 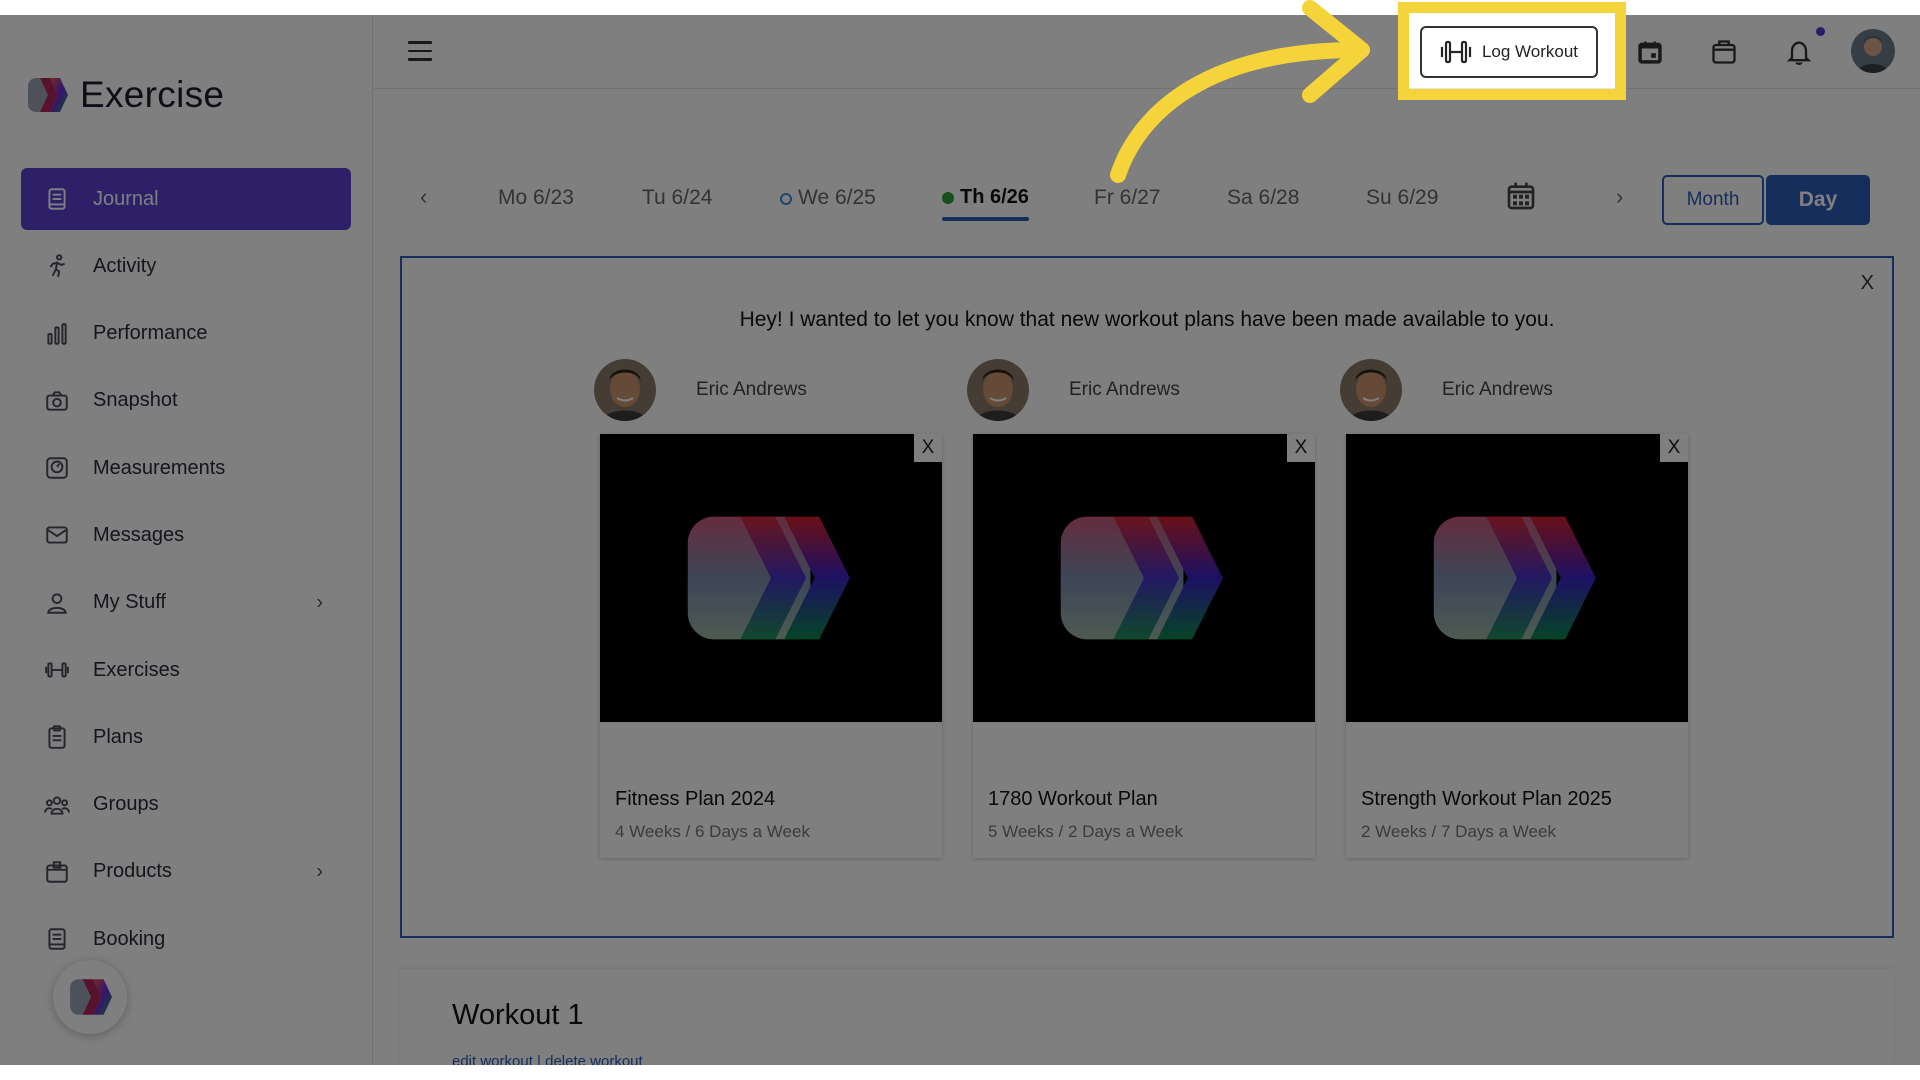 I want to click on calendar-icon, so click(x=1650, y=52).